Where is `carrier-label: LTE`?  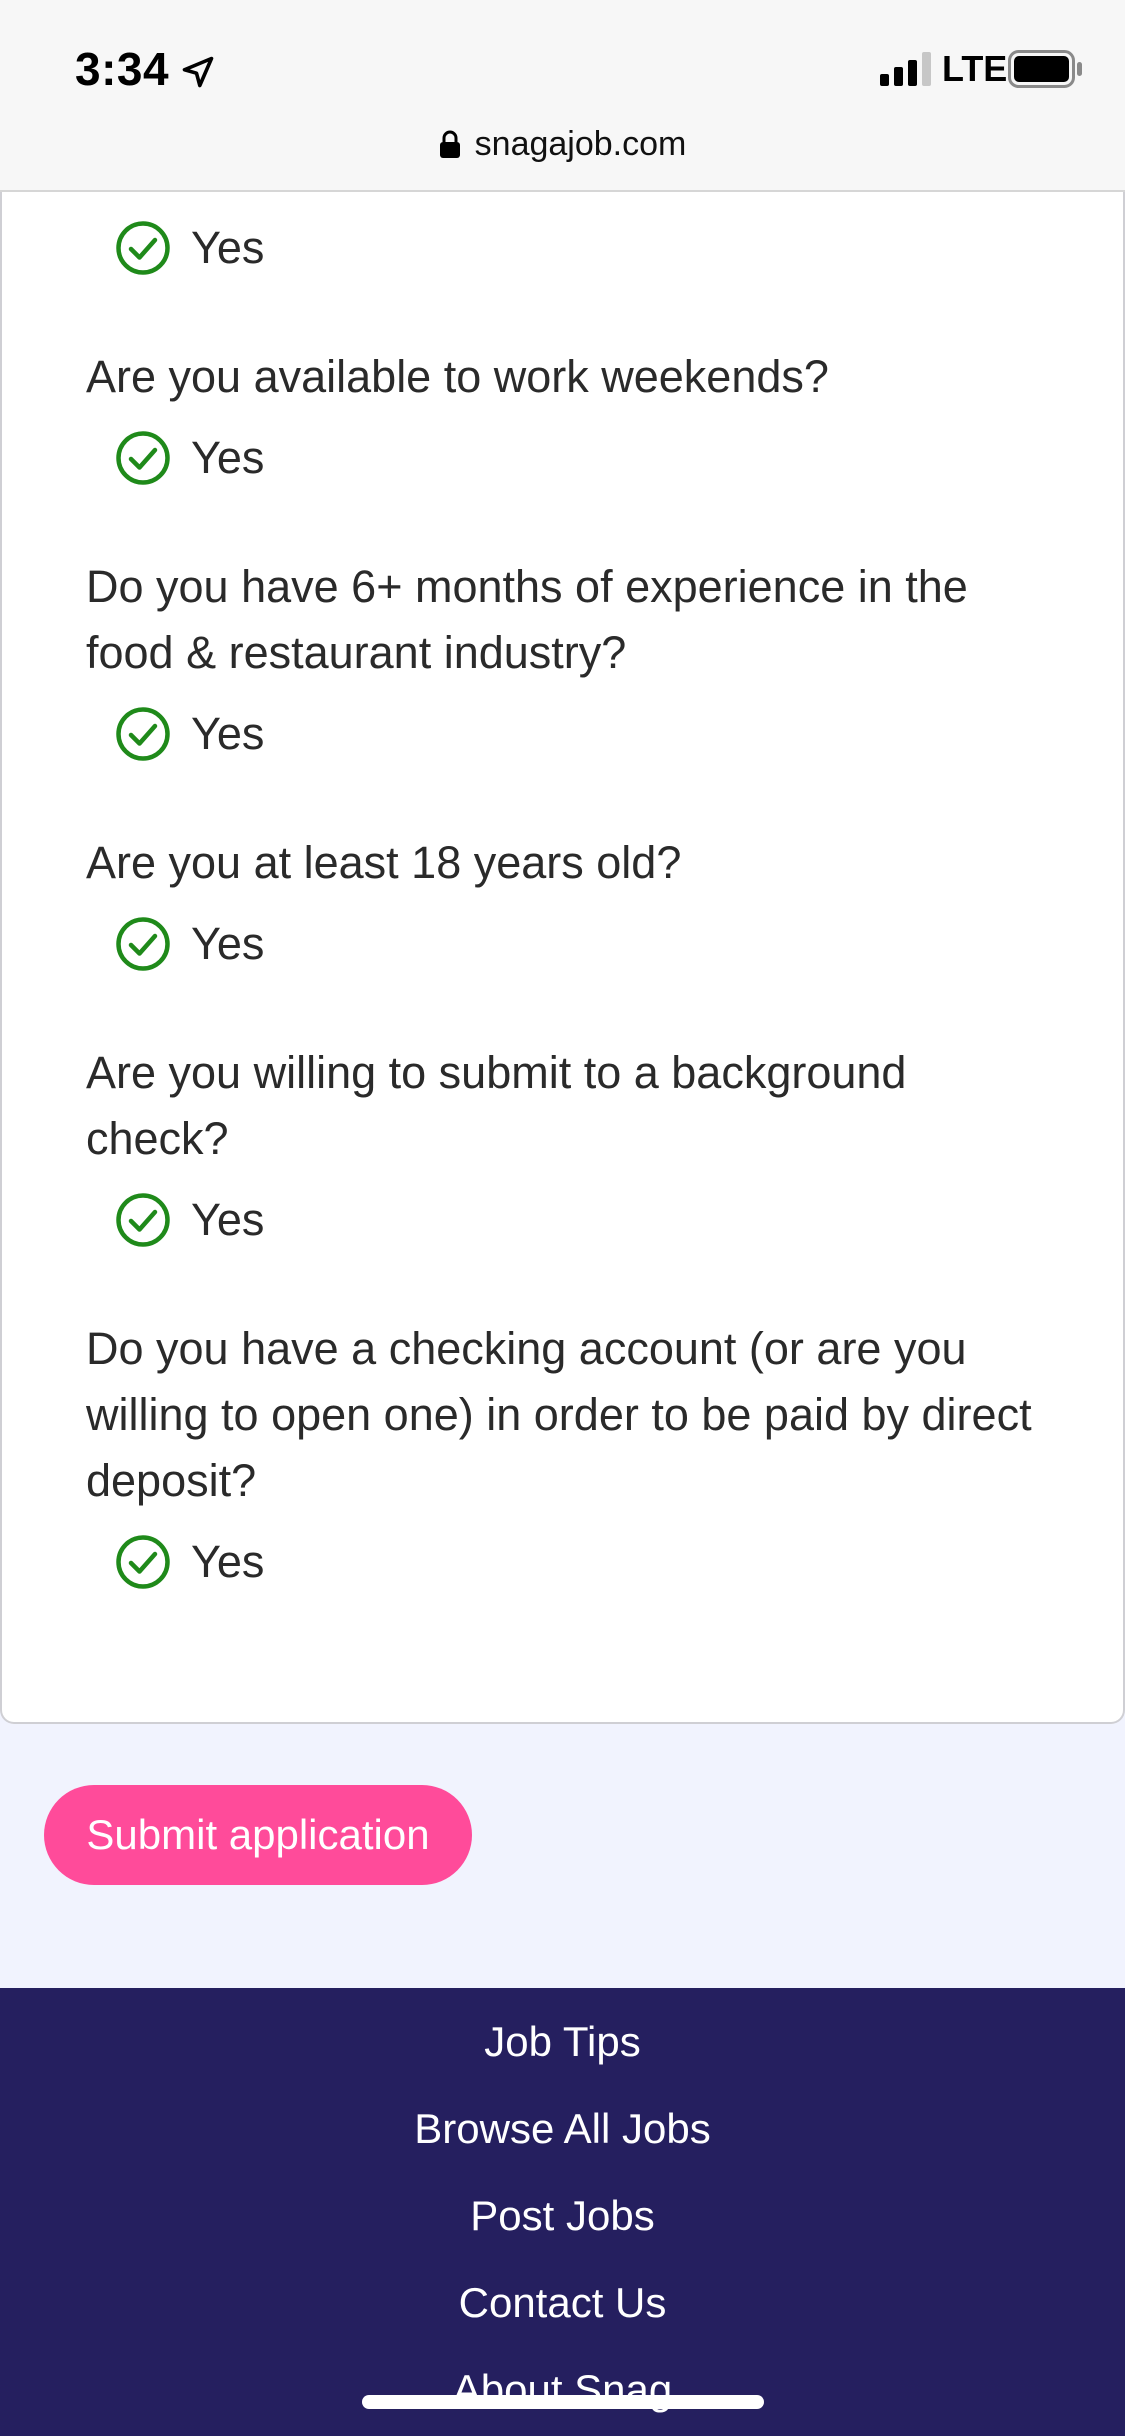
carrier-label: LTE is located at coordinates (975, 68).